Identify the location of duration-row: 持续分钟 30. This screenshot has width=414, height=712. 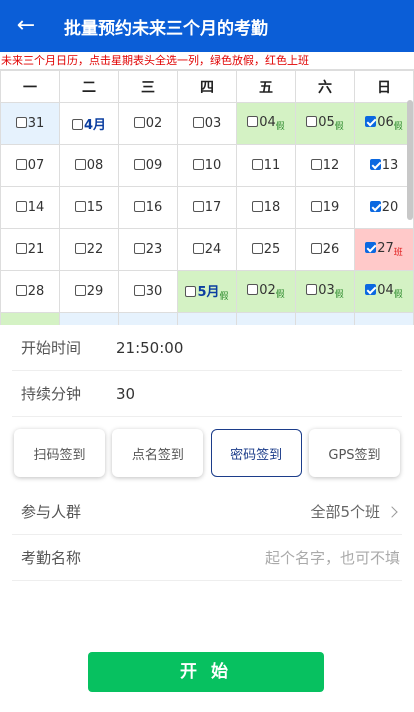
(207, 394).